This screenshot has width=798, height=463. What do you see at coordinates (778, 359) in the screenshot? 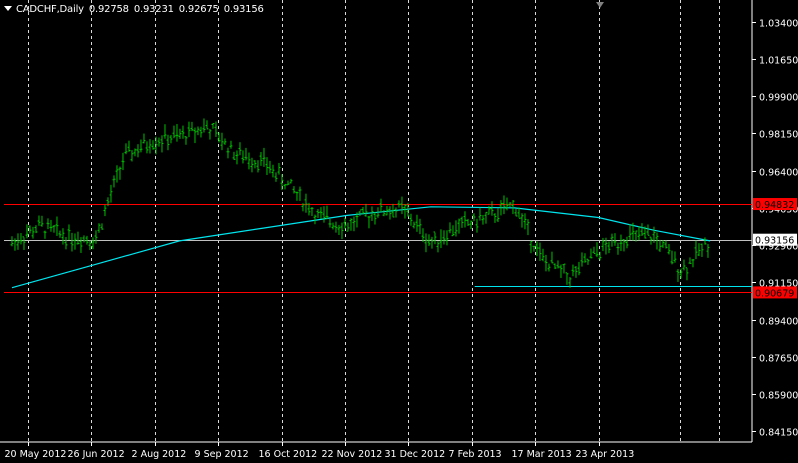
I see `y-tick-label: 0.87650` at bounding box center [778, 359].